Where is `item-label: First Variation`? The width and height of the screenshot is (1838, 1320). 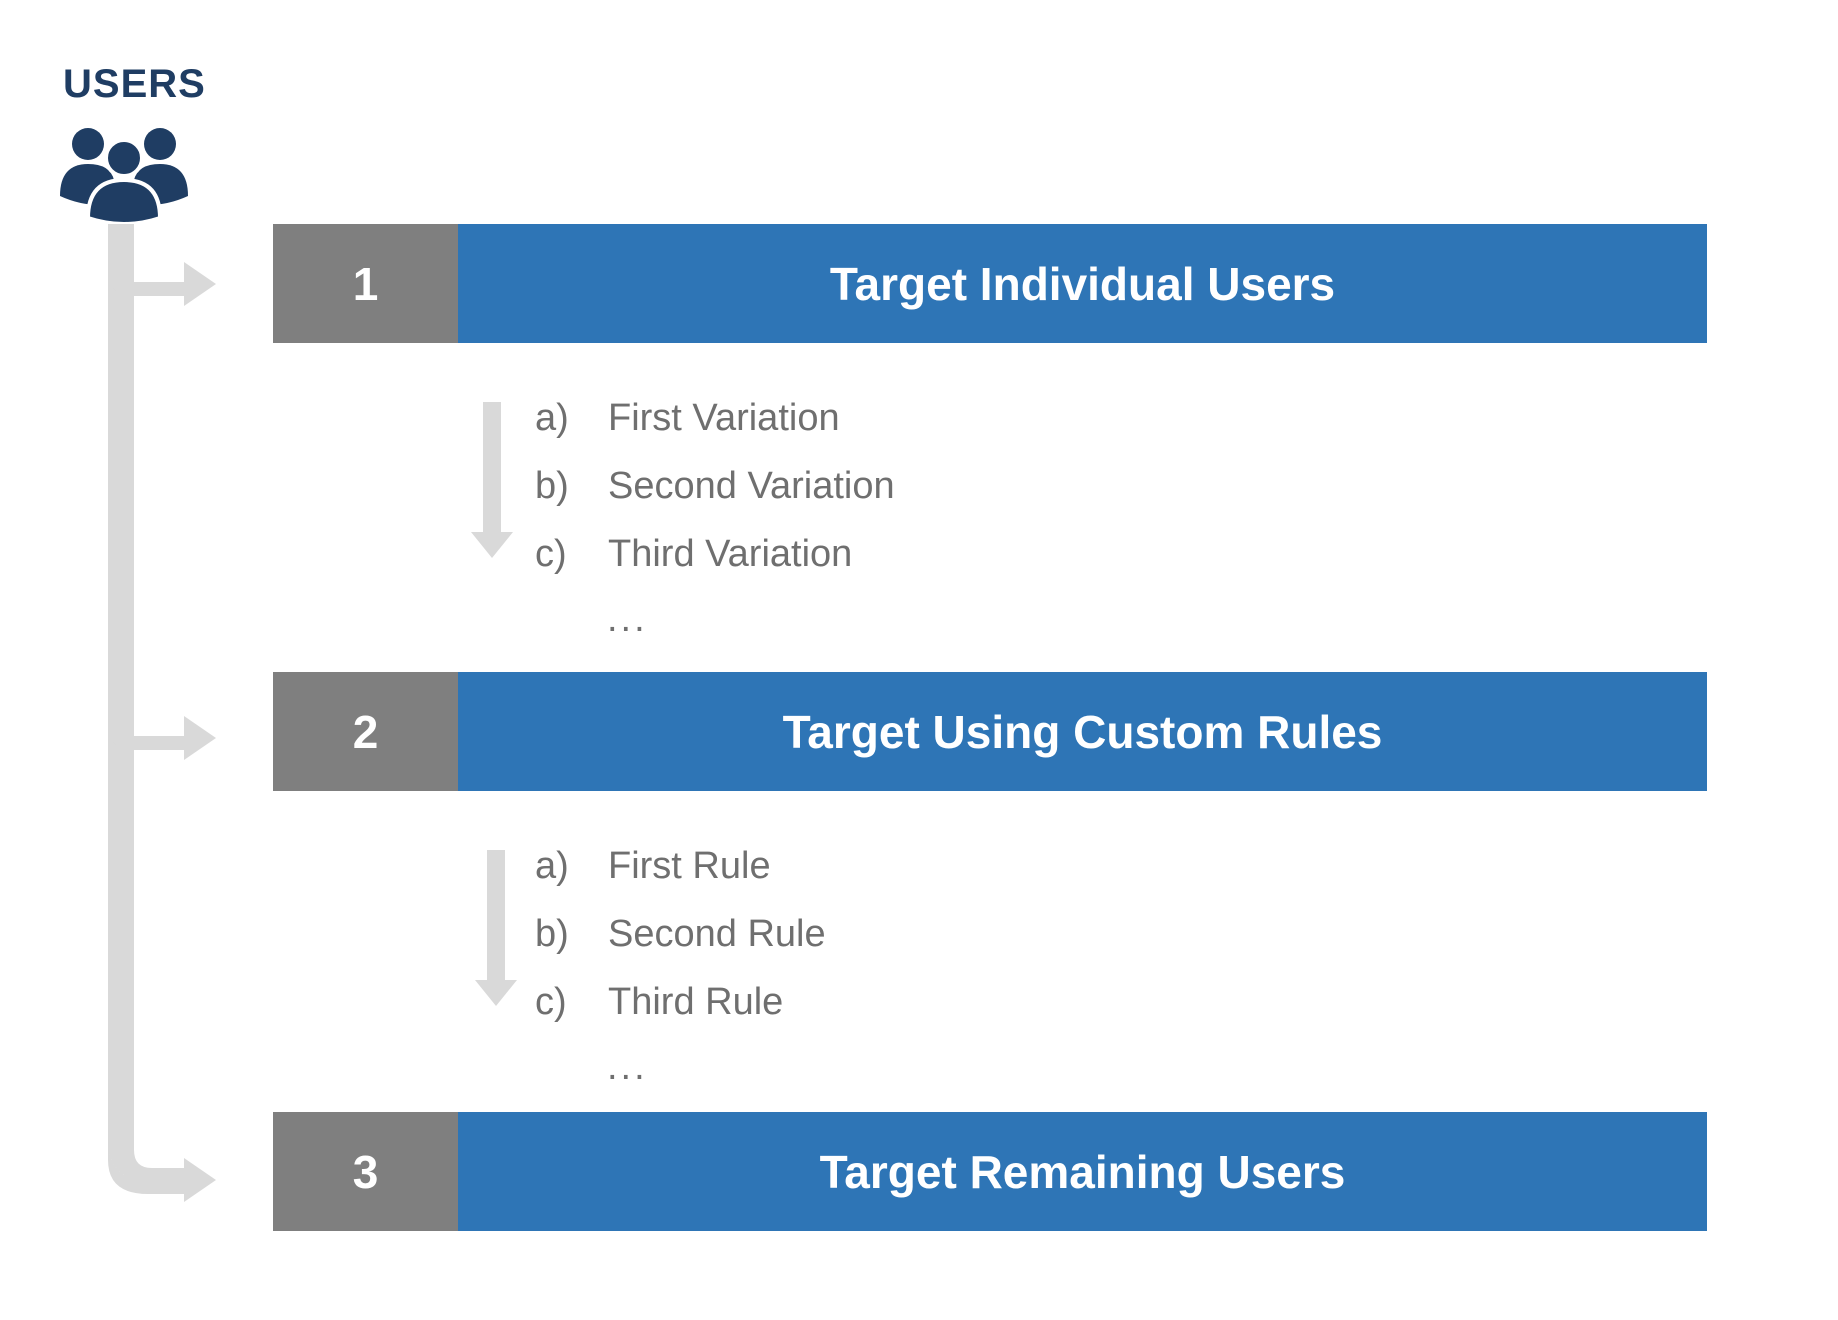 item-label: First Variation is located at coordinates (724, 417).